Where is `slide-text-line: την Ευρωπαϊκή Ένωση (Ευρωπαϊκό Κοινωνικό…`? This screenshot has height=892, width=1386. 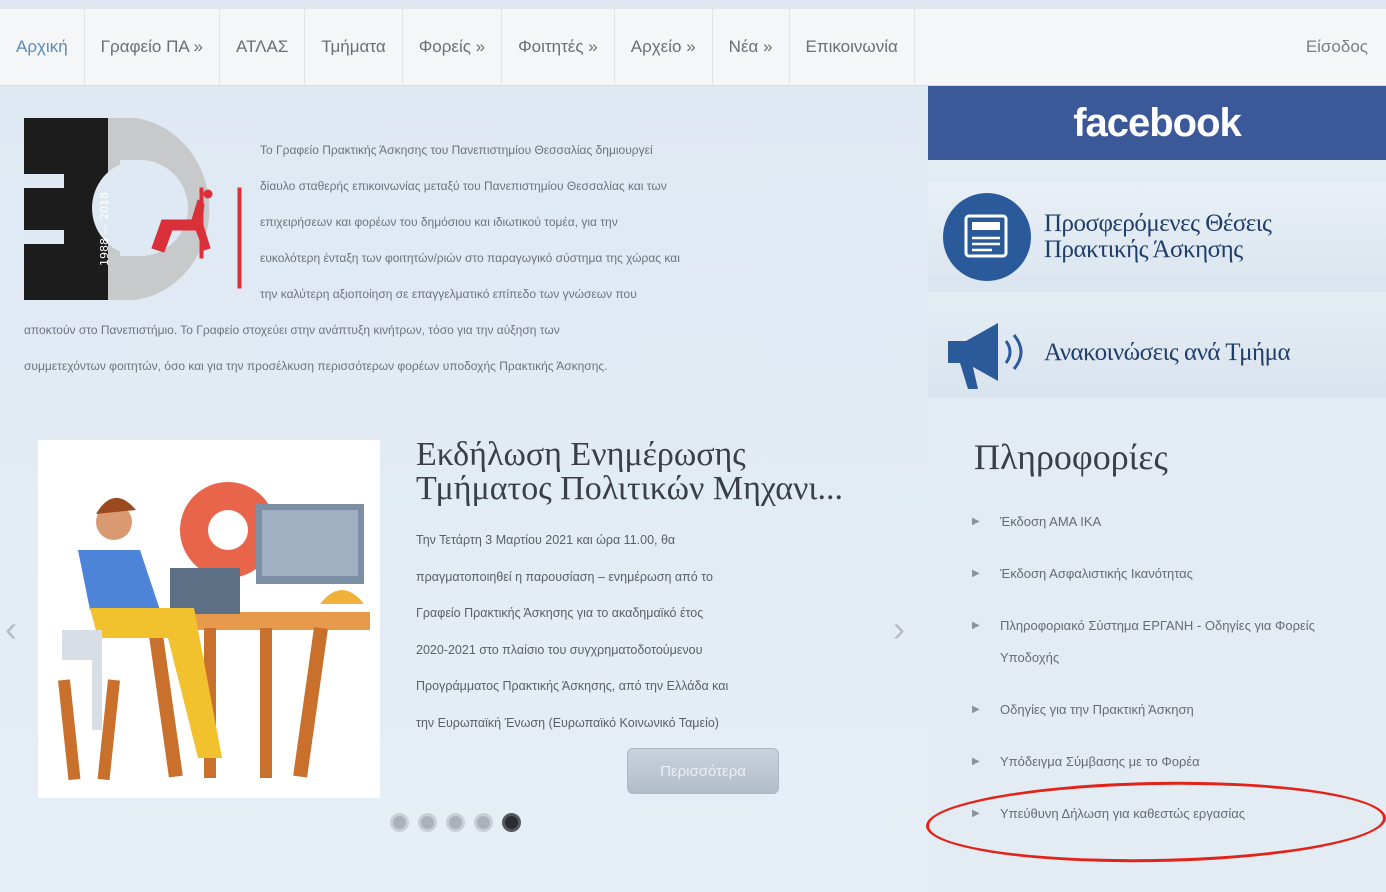
slide-text-line: την Ευρωπαϊκή Ένωση (Ευρωπαϊκό Κοινωνικό… is located at coordinates (567, 722).